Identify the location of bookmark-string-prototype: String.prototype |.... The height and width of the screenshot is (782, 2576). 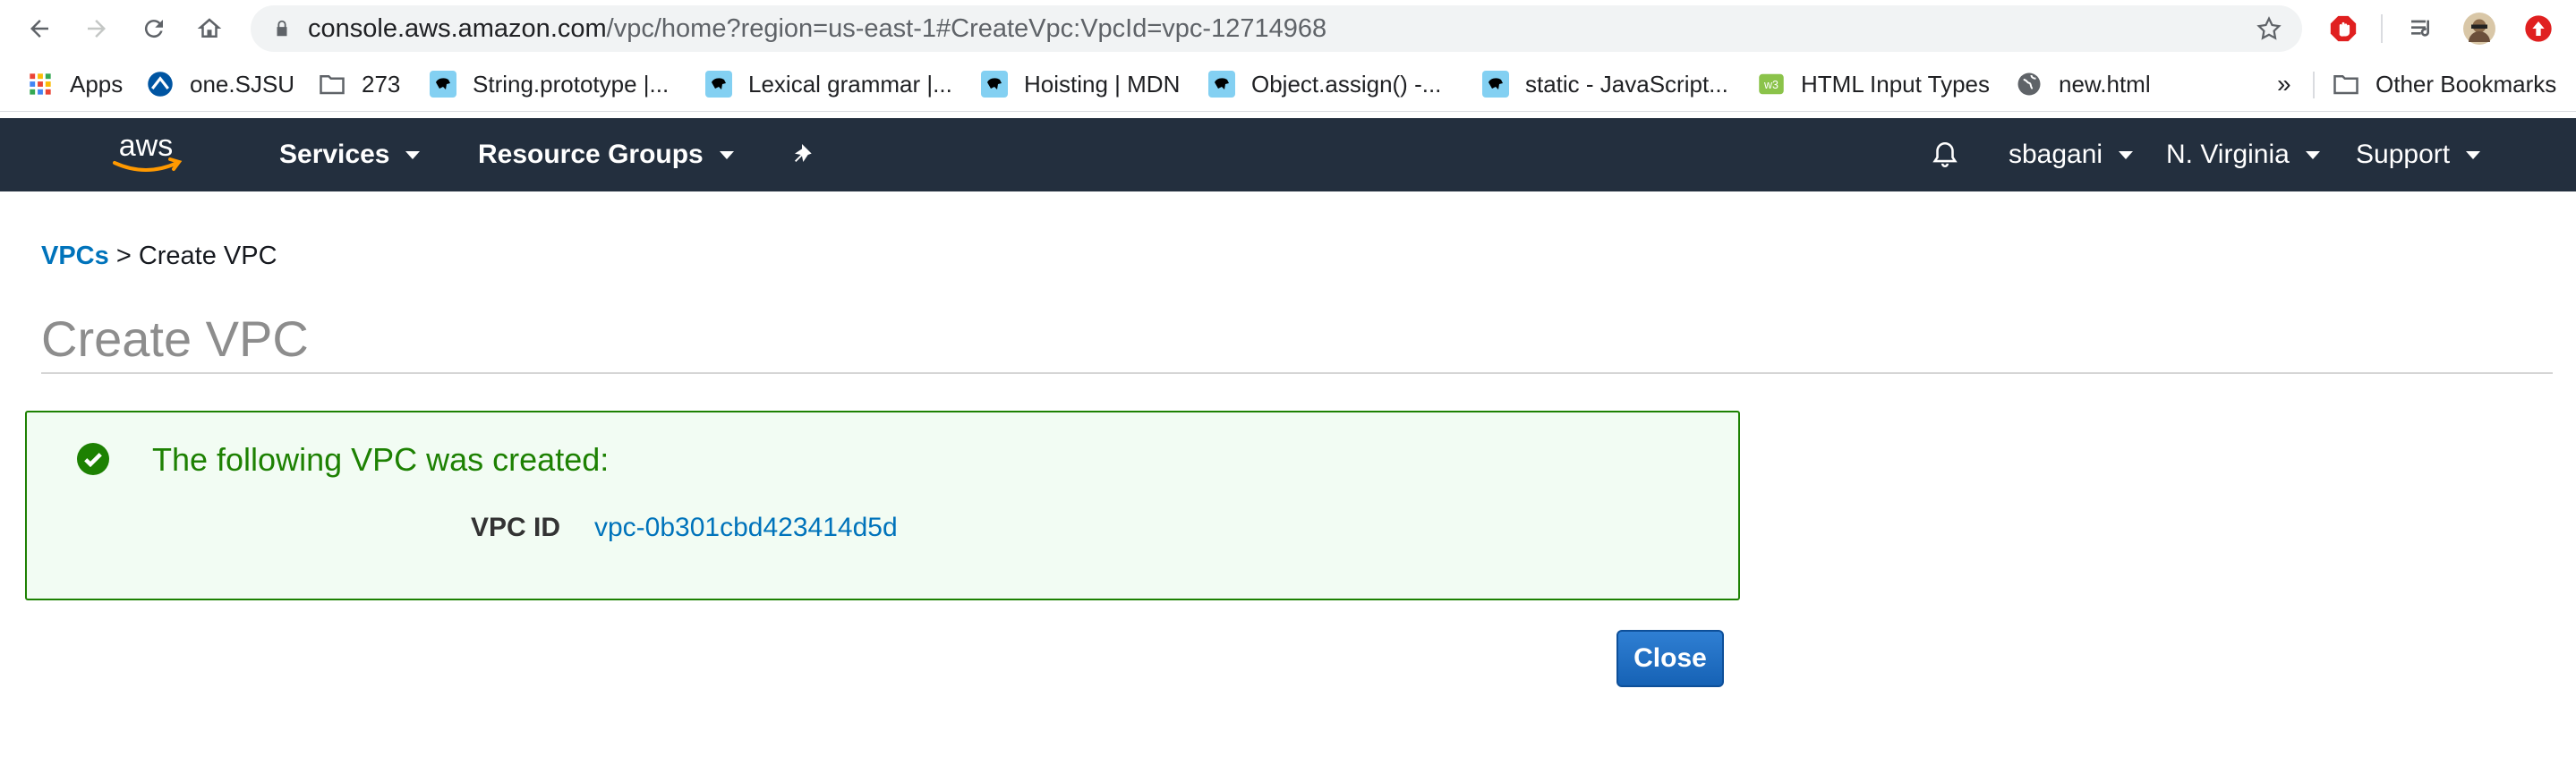
(549, 84).